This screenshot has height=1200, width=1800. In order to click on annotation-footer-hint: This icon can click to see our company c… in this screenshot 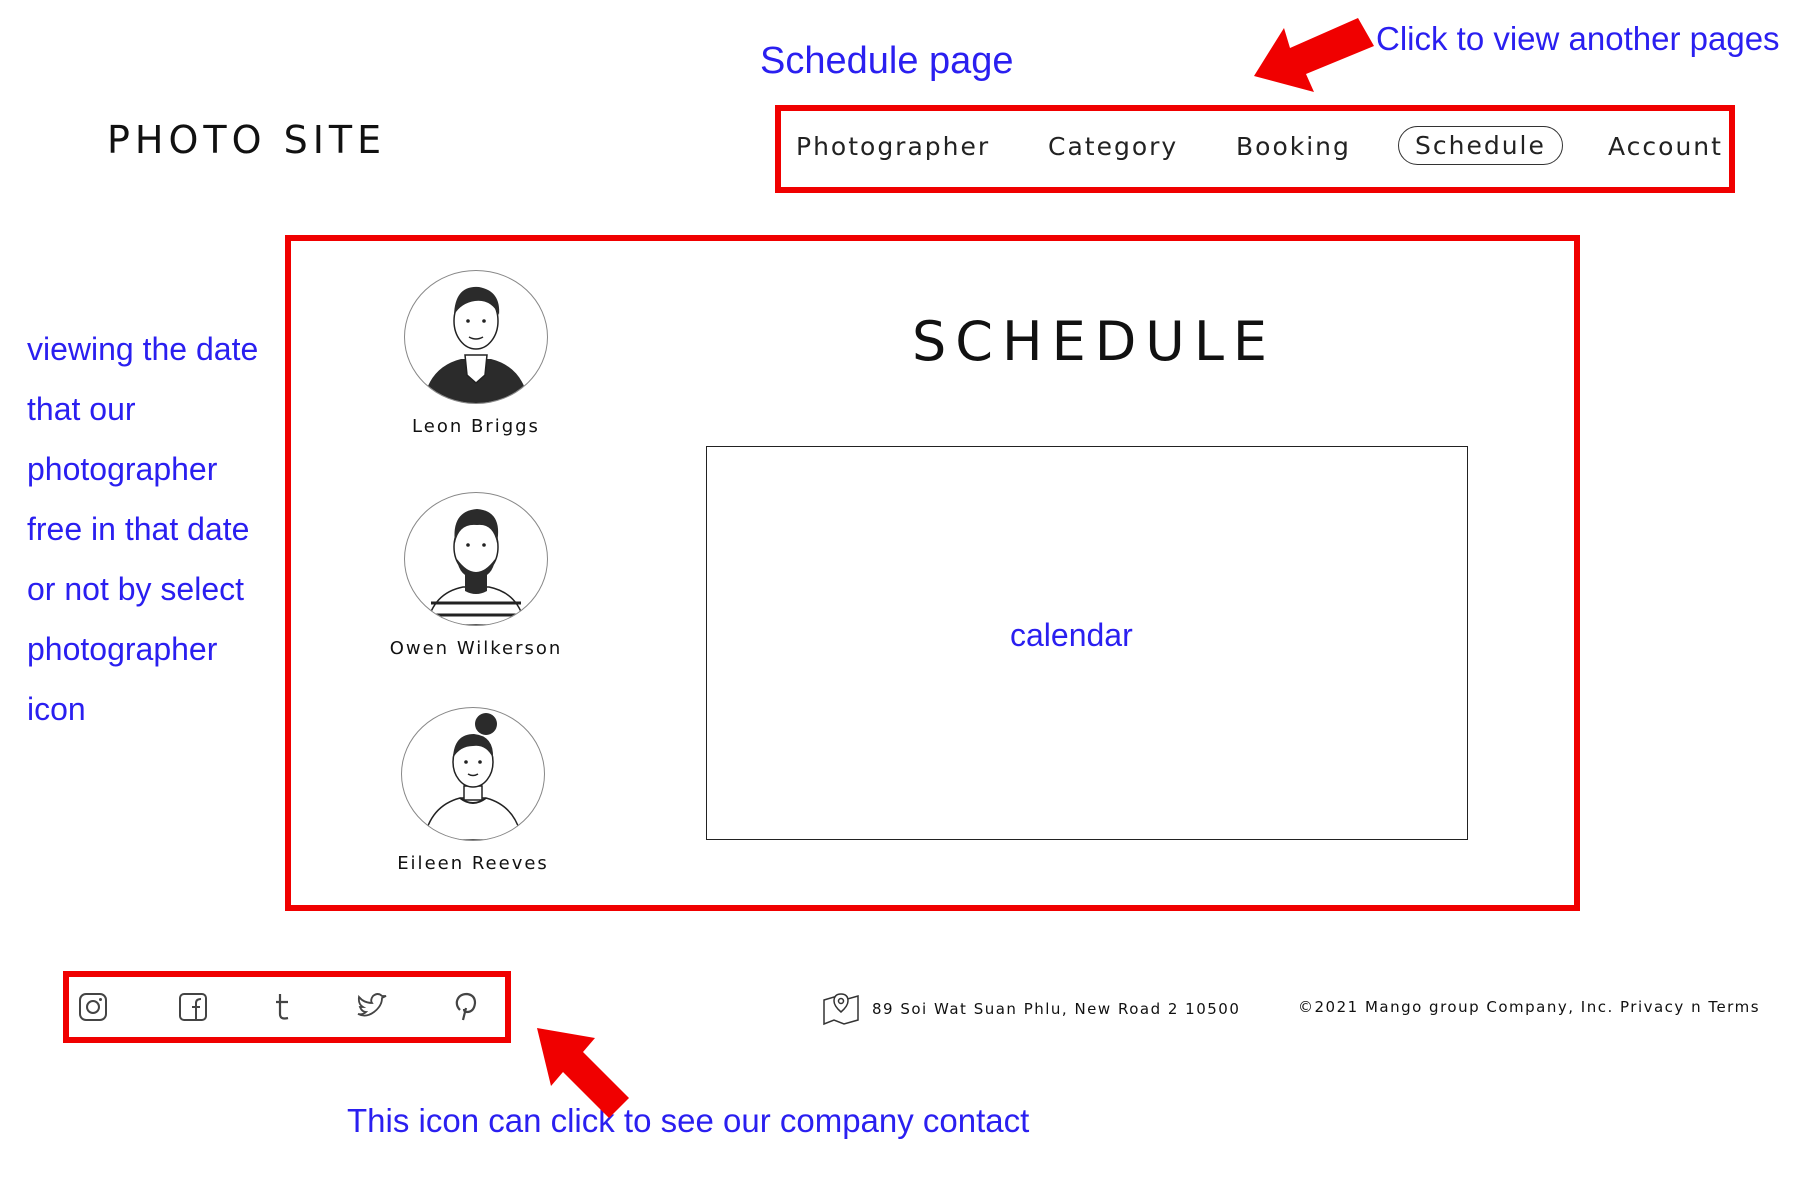, I will do `click(688, 1120)`.